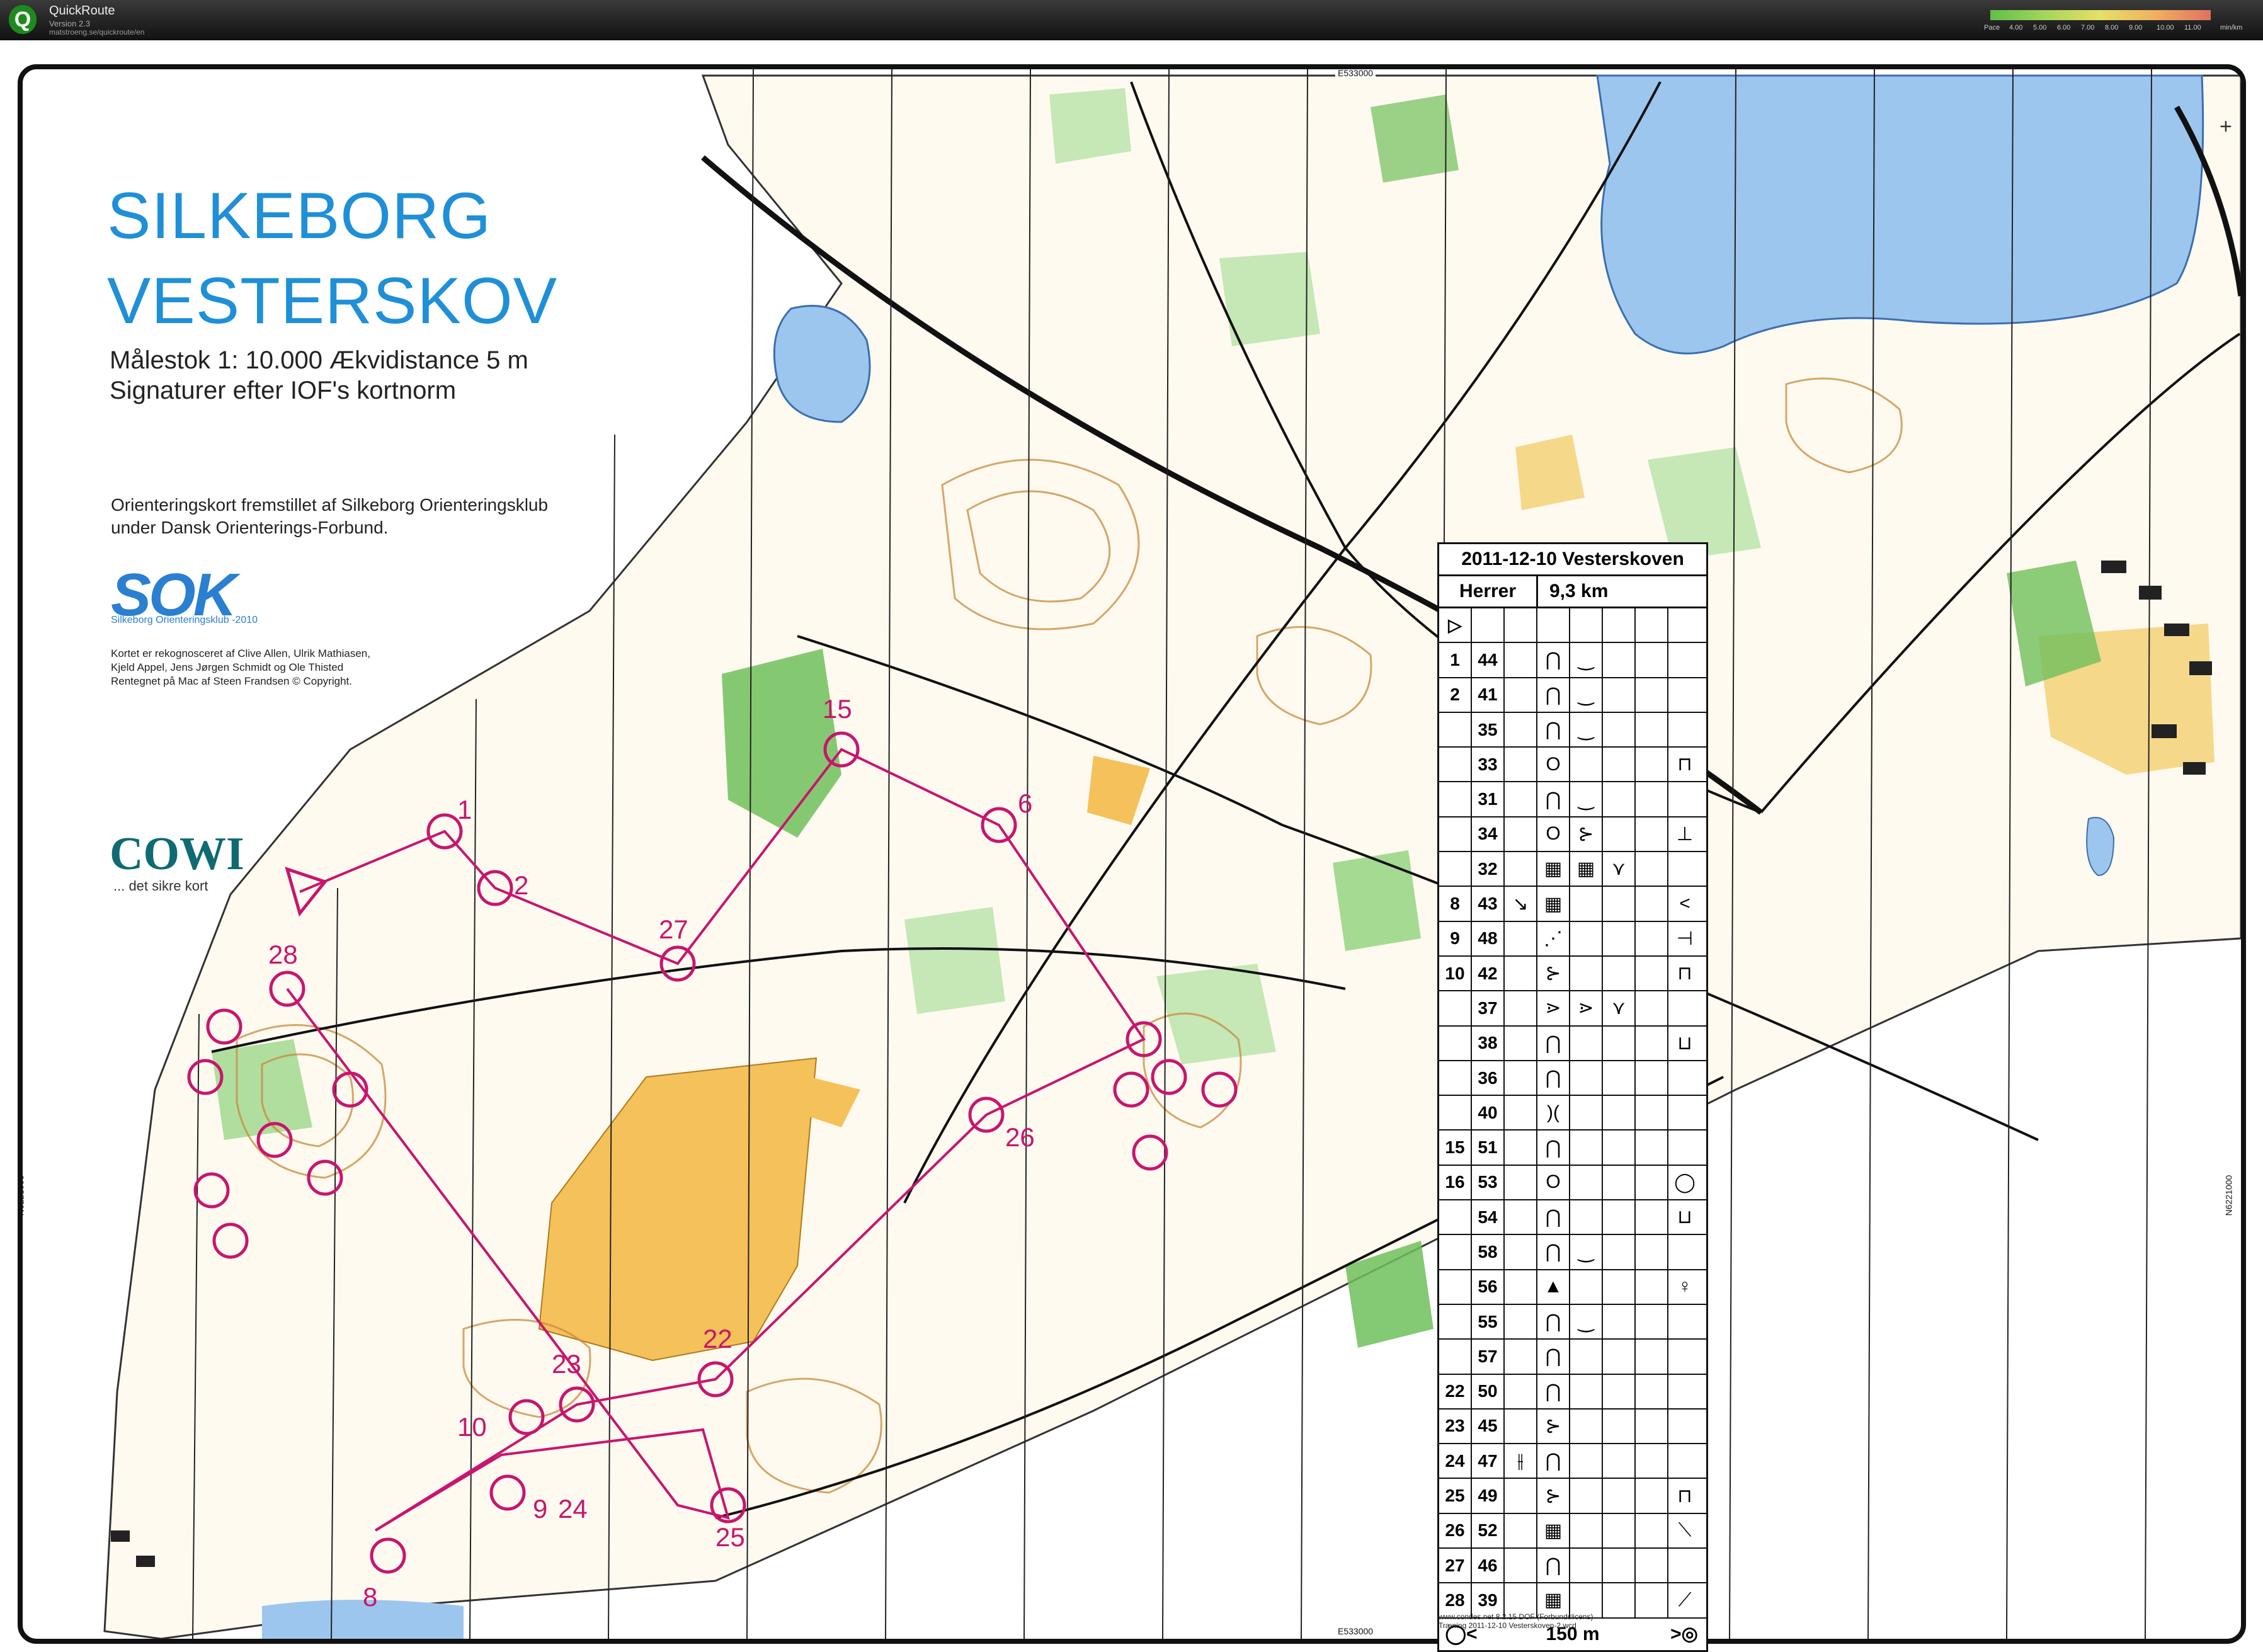  I want to click on cd-control-code: 50, so click(1488, 1391).